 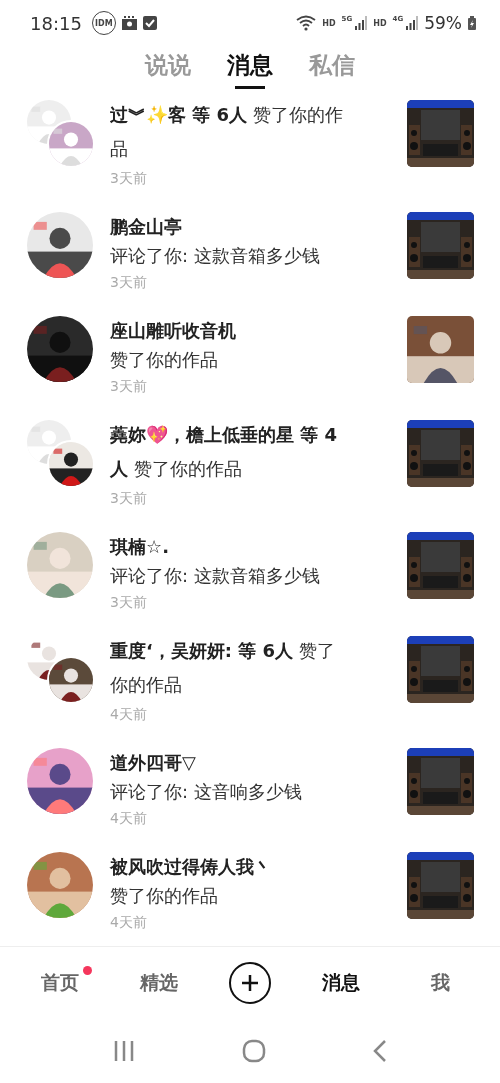 I want to click on clock: 18:15, so click(x=56, y=23).